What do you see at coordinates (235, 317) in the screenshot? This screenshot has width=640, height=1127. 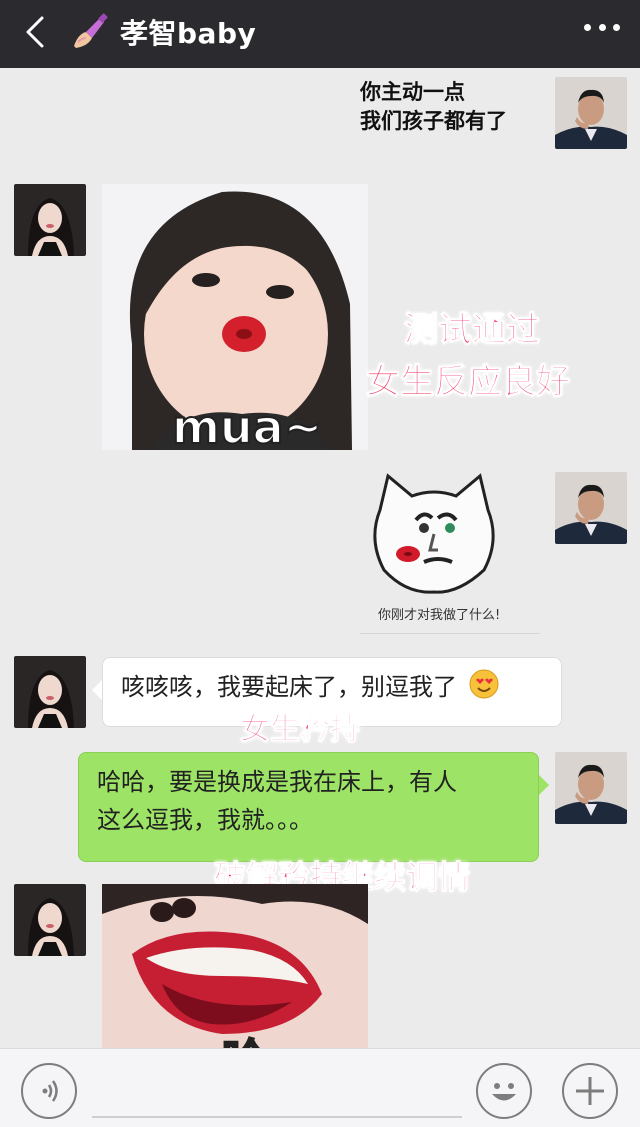 I see `kiss-girl-sticker: mua~` at bounding box center [235, 317].